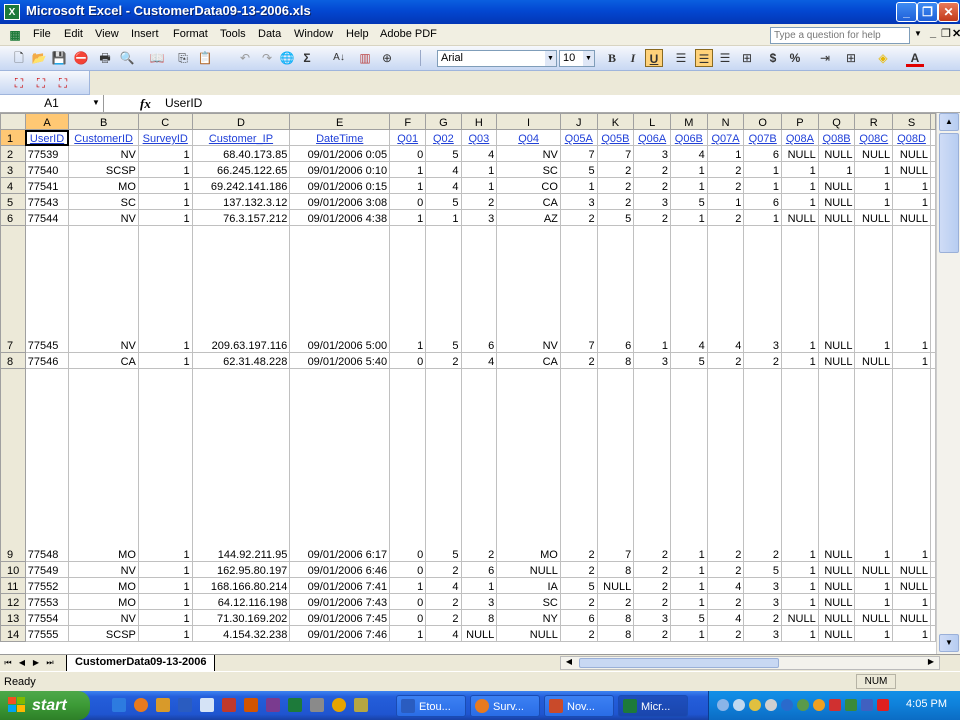  What do you see at coordinates (340, 153) in the screenshot?
I see `cell: 09/01/2006 0:05` at bounding box center [340, 153].